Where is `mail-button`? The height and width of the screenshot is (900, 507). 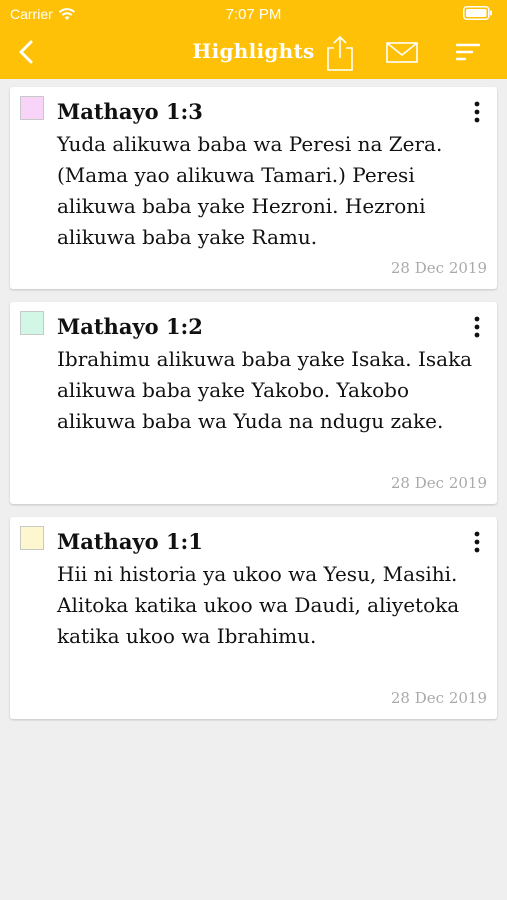 mail-button is located at coordinates (402, 52).